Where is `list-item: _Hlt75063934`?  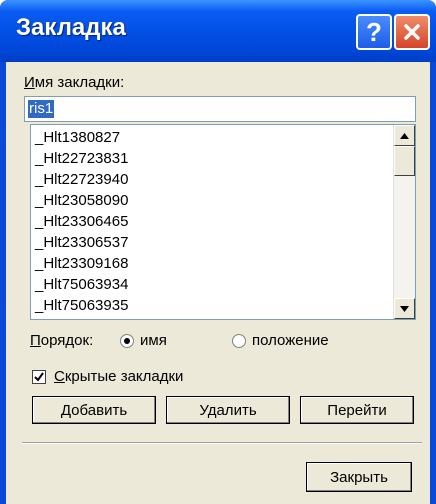
list-item: _Hlt75063934 is located at coordinates (81, 284).